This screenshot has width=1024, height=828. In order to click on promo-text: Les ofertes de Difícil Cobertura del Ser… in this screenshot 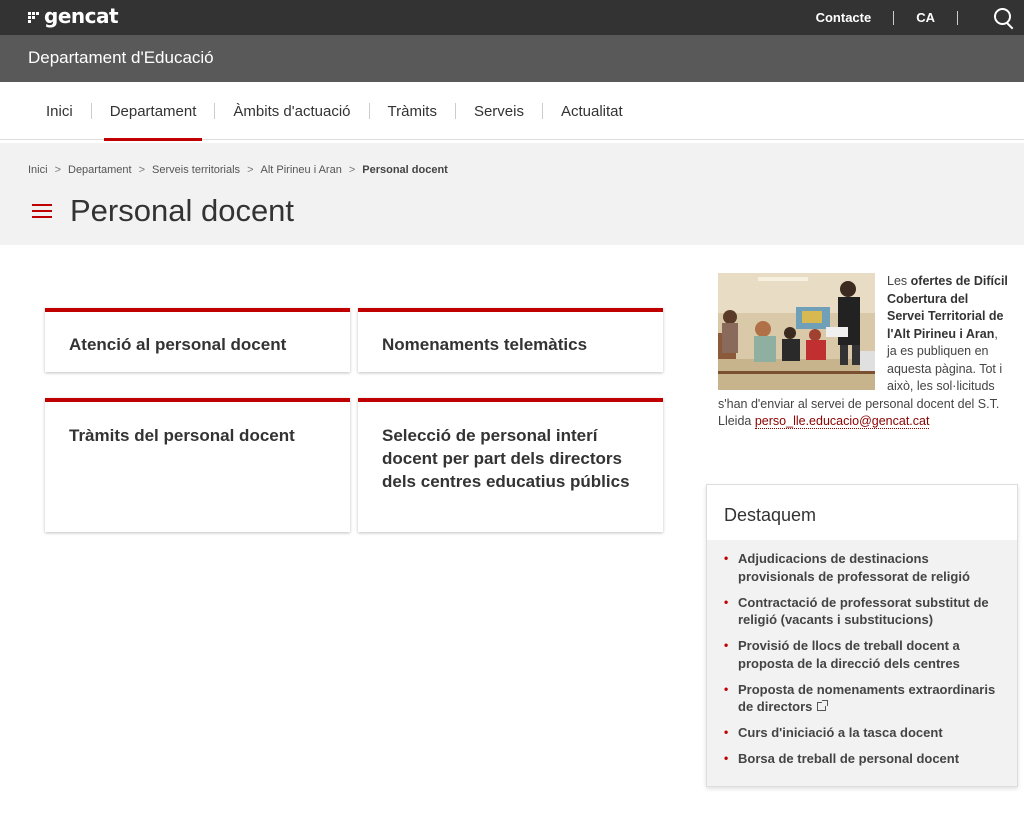, I will do `click(863, 352)`.